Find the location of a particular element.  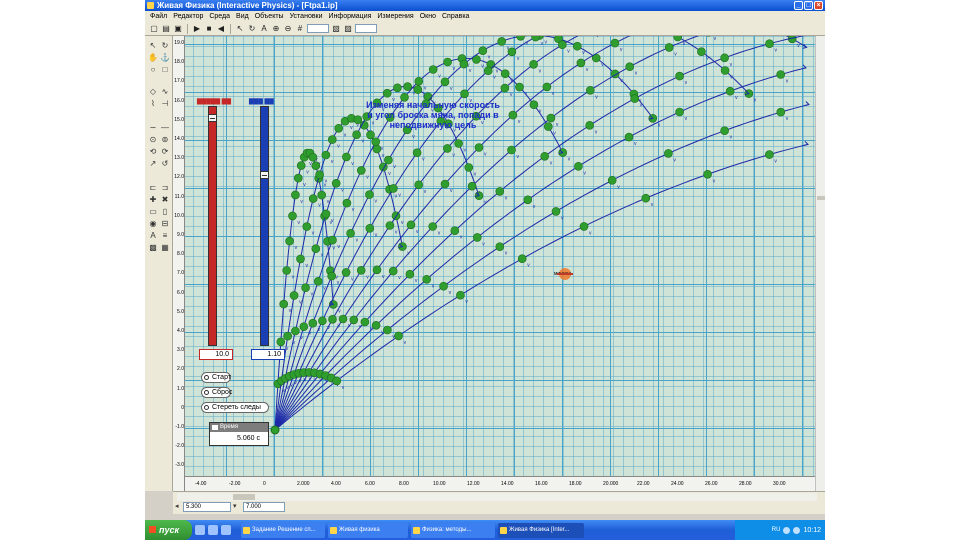

network-icon is located at coordinates (787, 530).